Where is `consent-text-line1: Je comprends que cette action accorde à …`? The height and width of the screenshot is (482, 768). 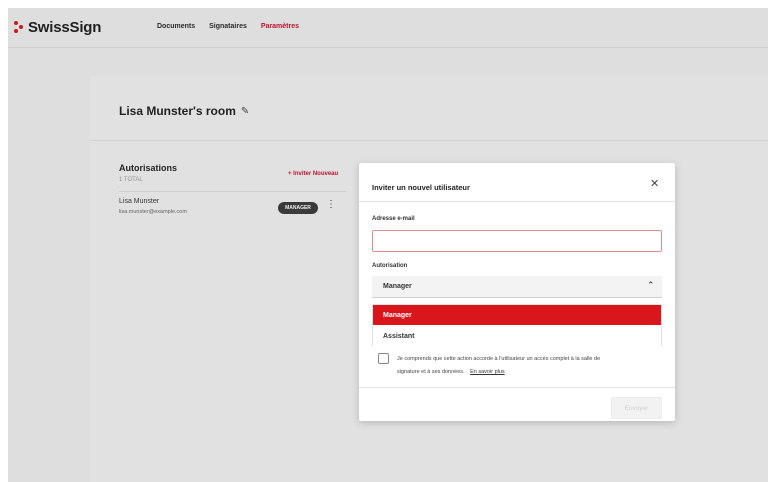 consent-text-line1: Je comprends que cette action accorde à … is located at coordinates (499, 359).